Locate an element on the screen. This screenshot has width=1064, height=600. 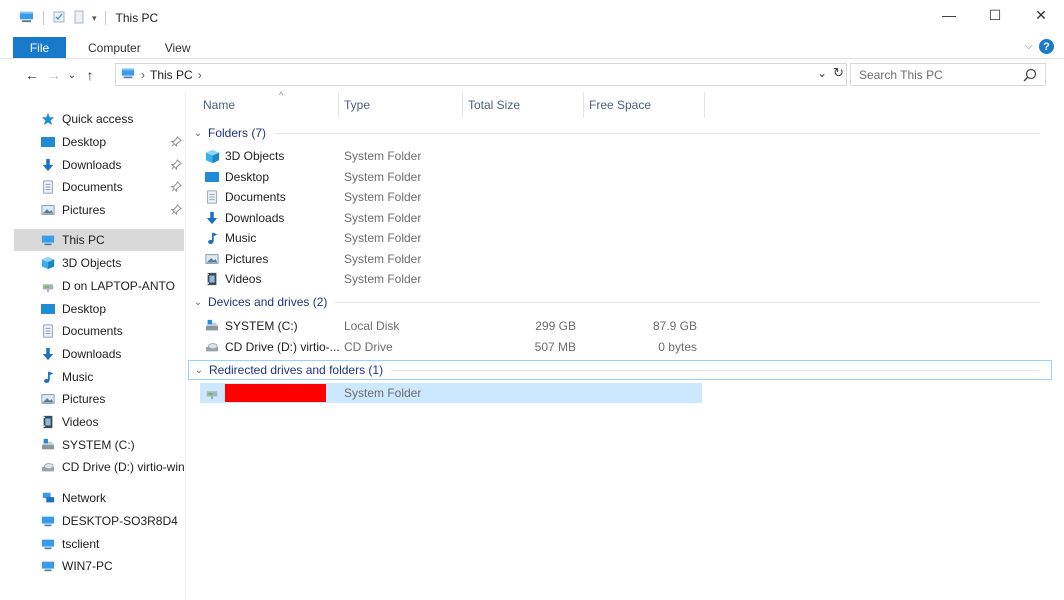
item-name: 3D Objects is located at coordinates (255, 156).